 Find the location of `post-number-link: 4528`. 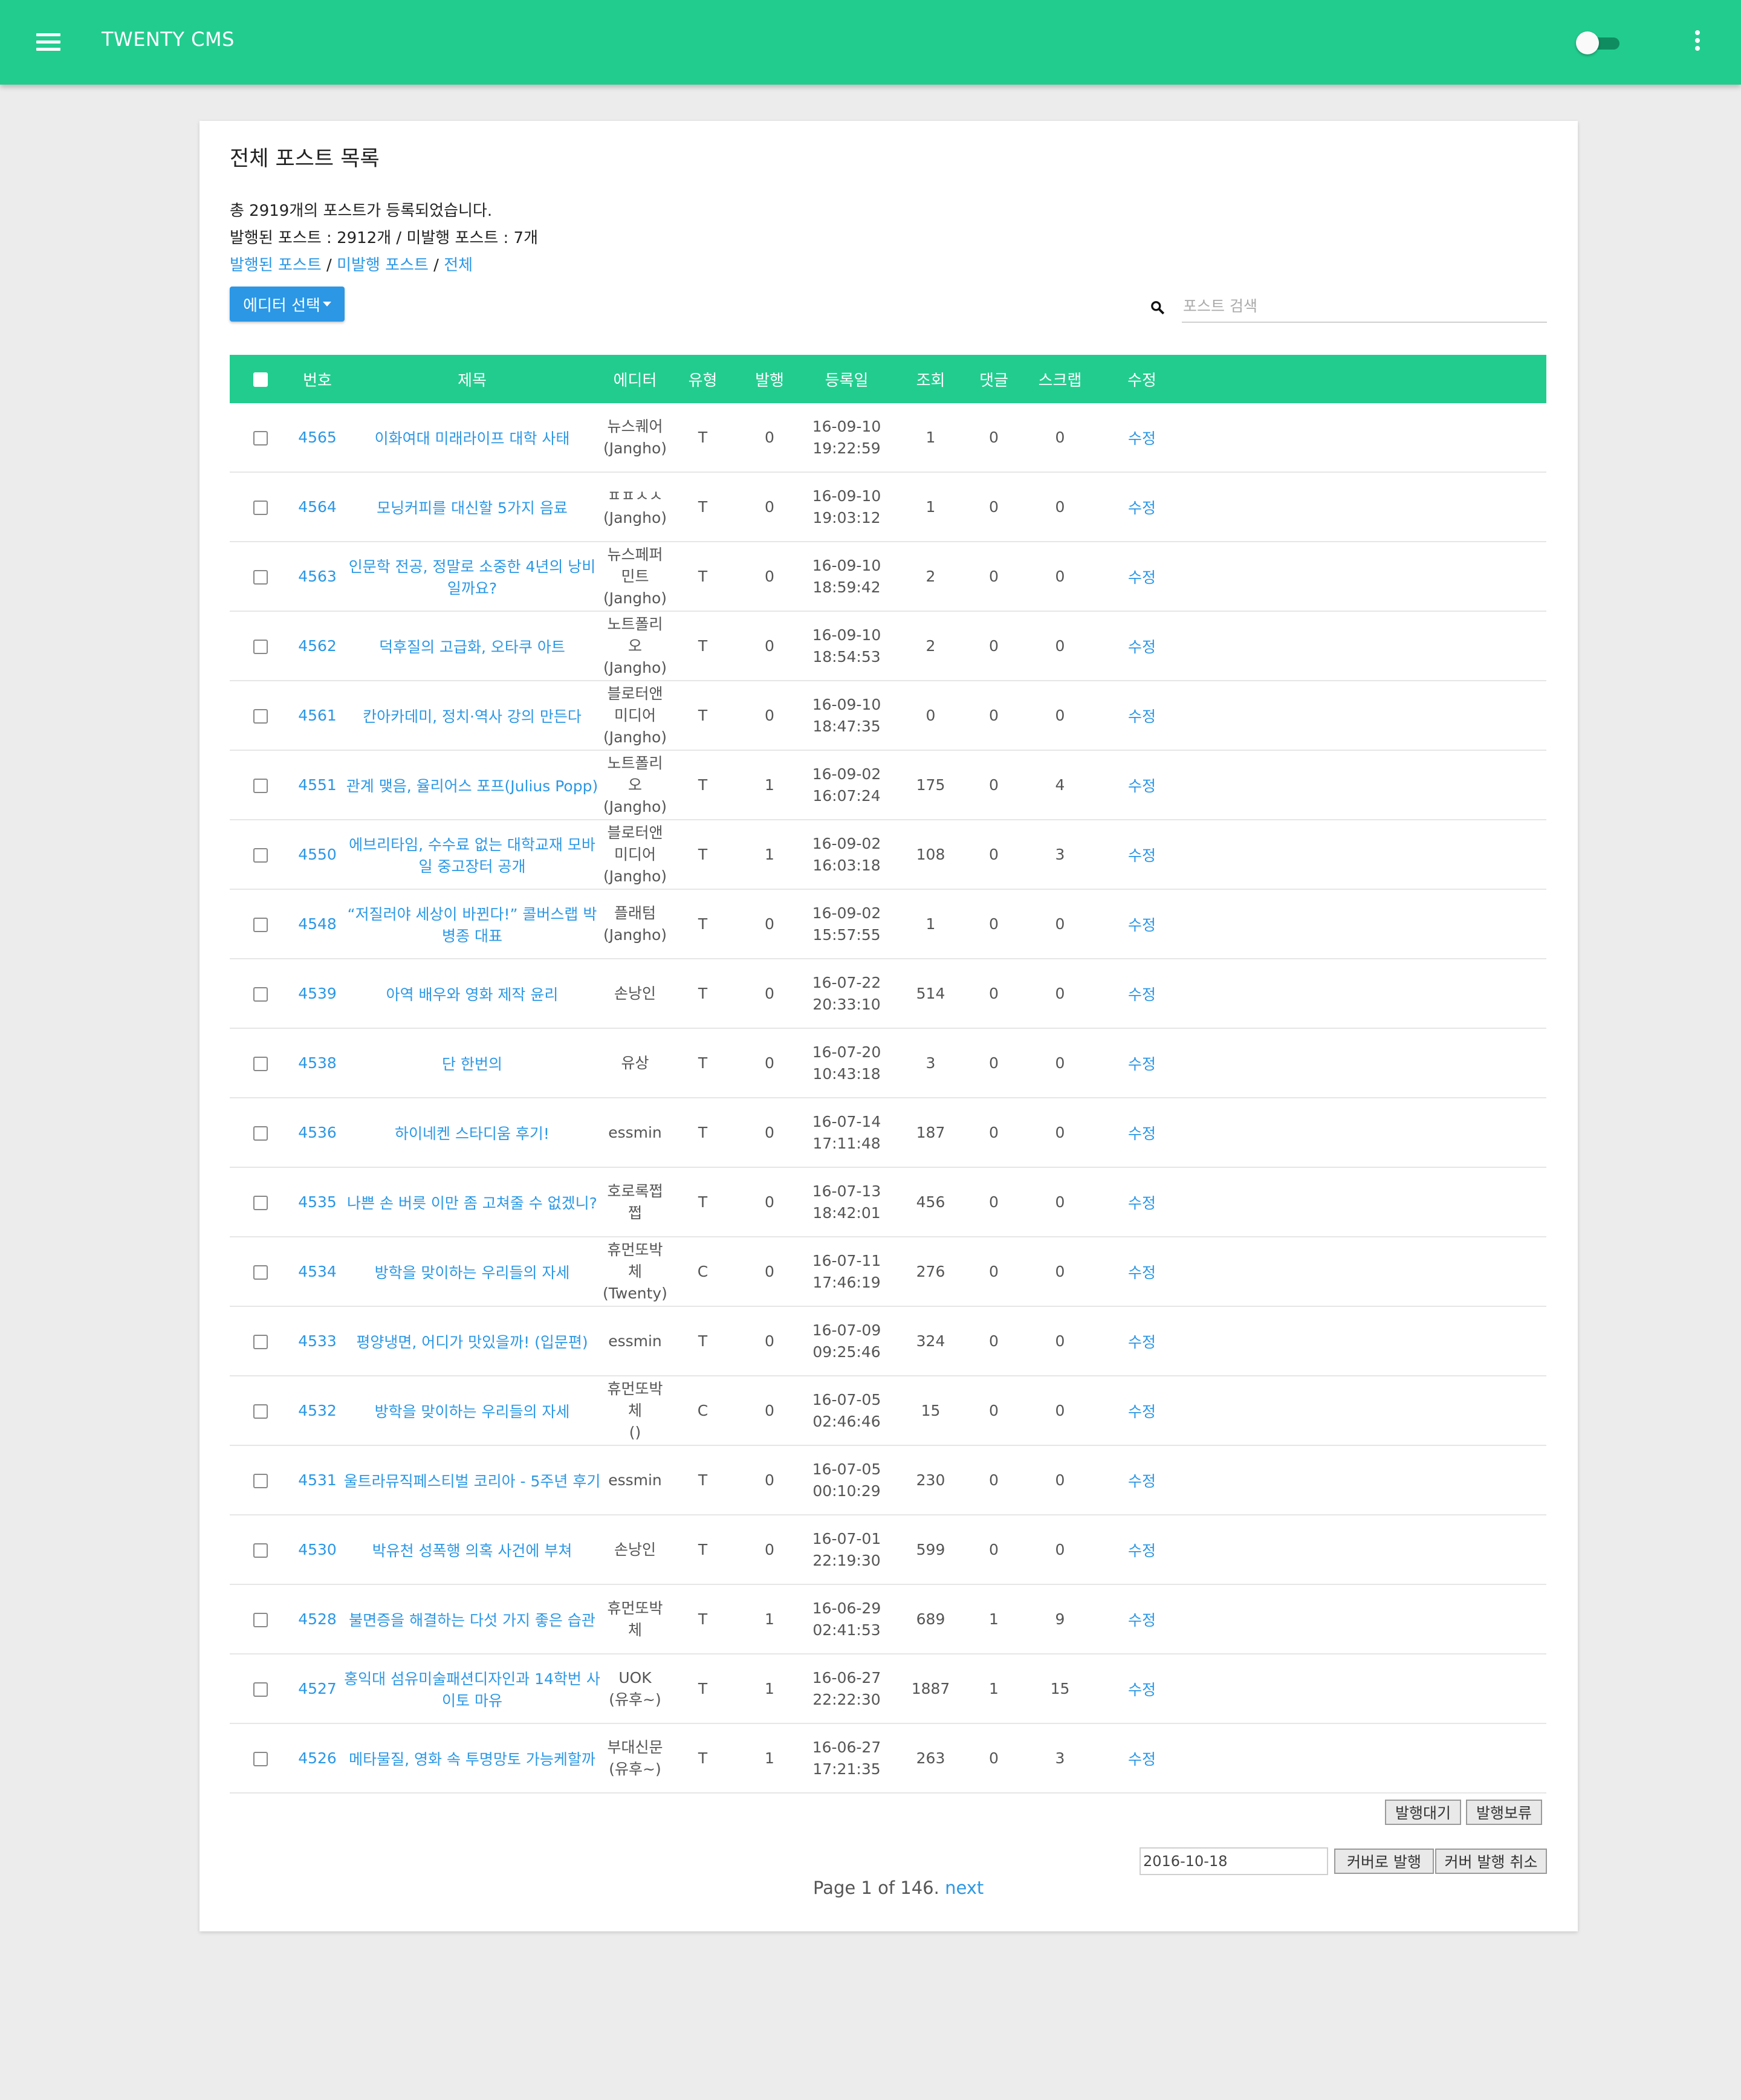

post-number-link: 4528 is located at coordinates (317, 1619).